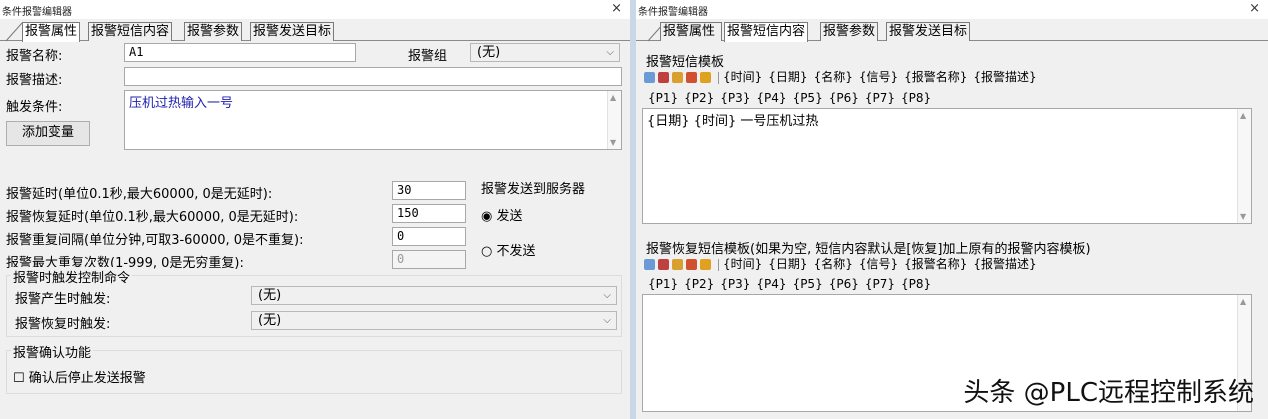 The height and width of the screenshot is (419, 1268). What do you see at coordinates (152, 217) in the screenshot?
I see `recover-delay-label: 报警恢复延时(单位0.1秒,最大60000, 0是无延时):` at bounding box center [152, 217].